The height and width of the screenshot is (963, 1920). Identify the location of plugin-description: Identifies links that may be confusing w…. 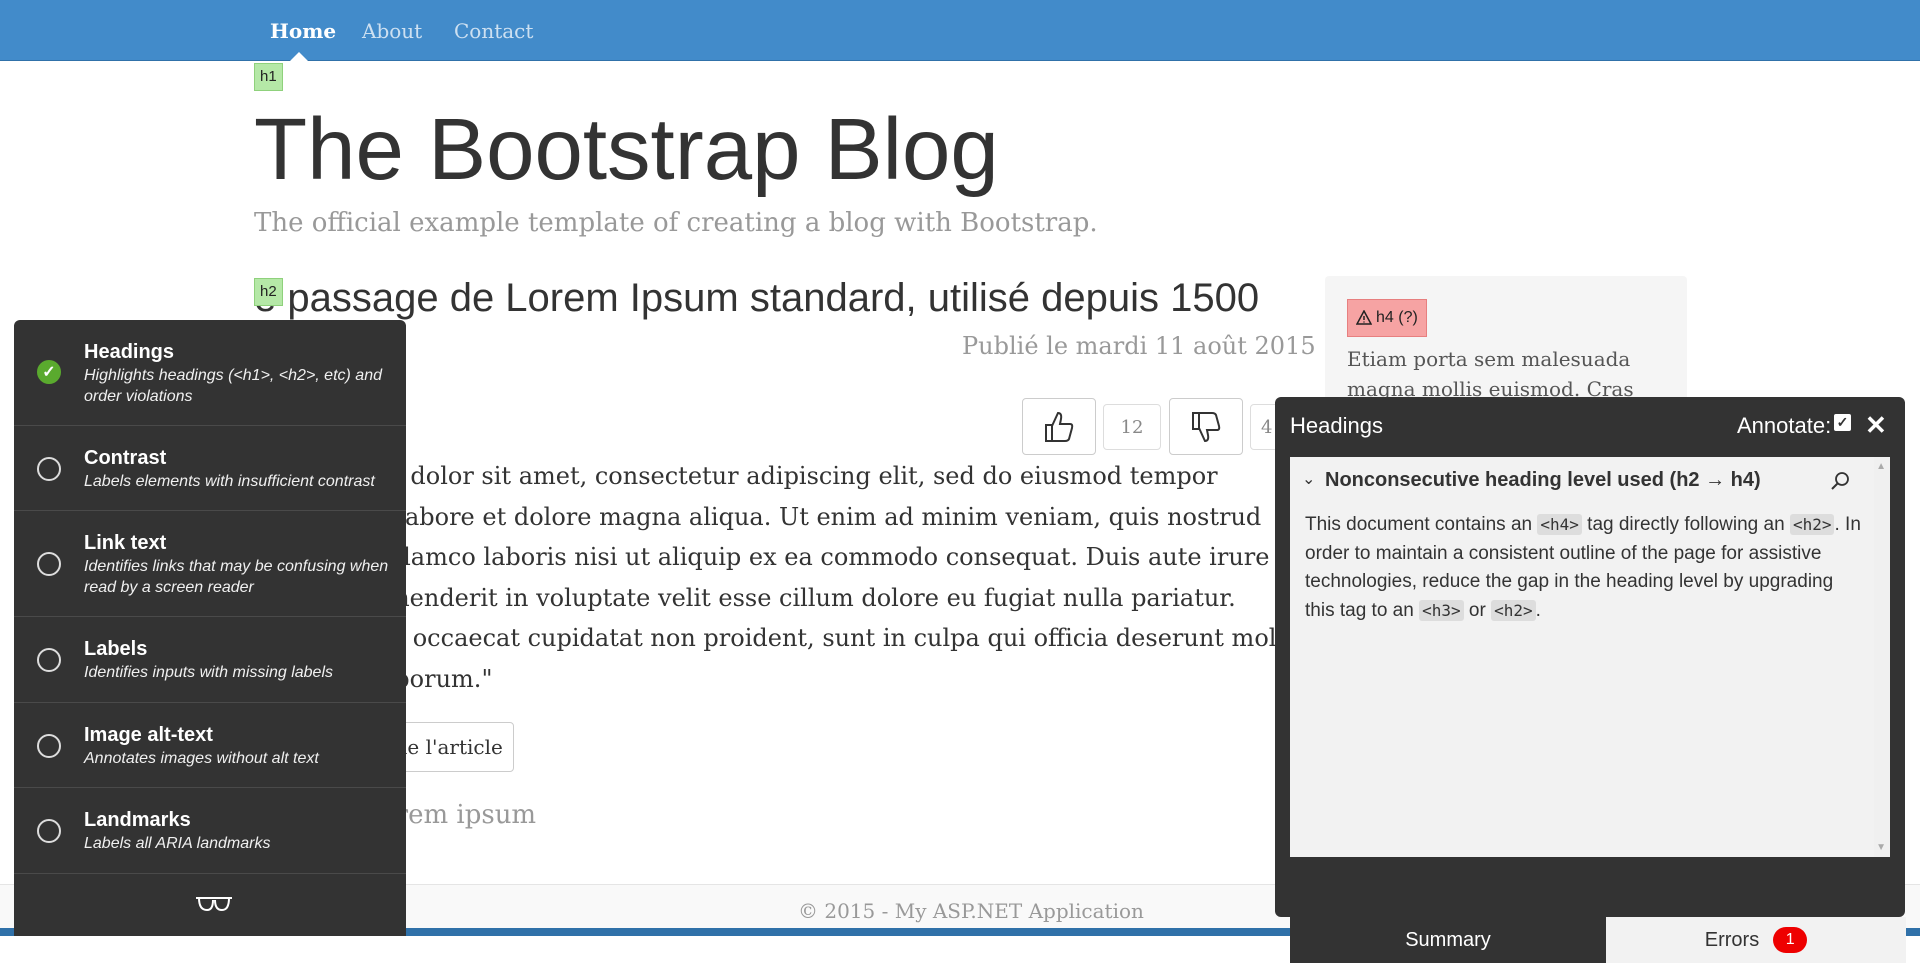
(236, 577).